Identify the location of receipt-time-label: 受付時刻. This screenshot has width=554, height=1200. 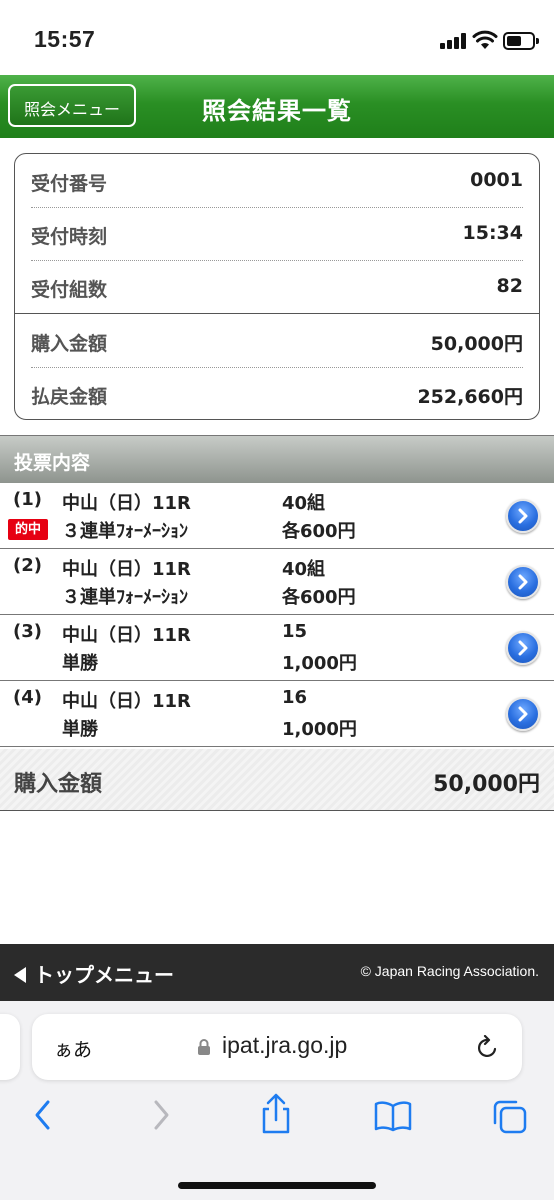
(69, 237).